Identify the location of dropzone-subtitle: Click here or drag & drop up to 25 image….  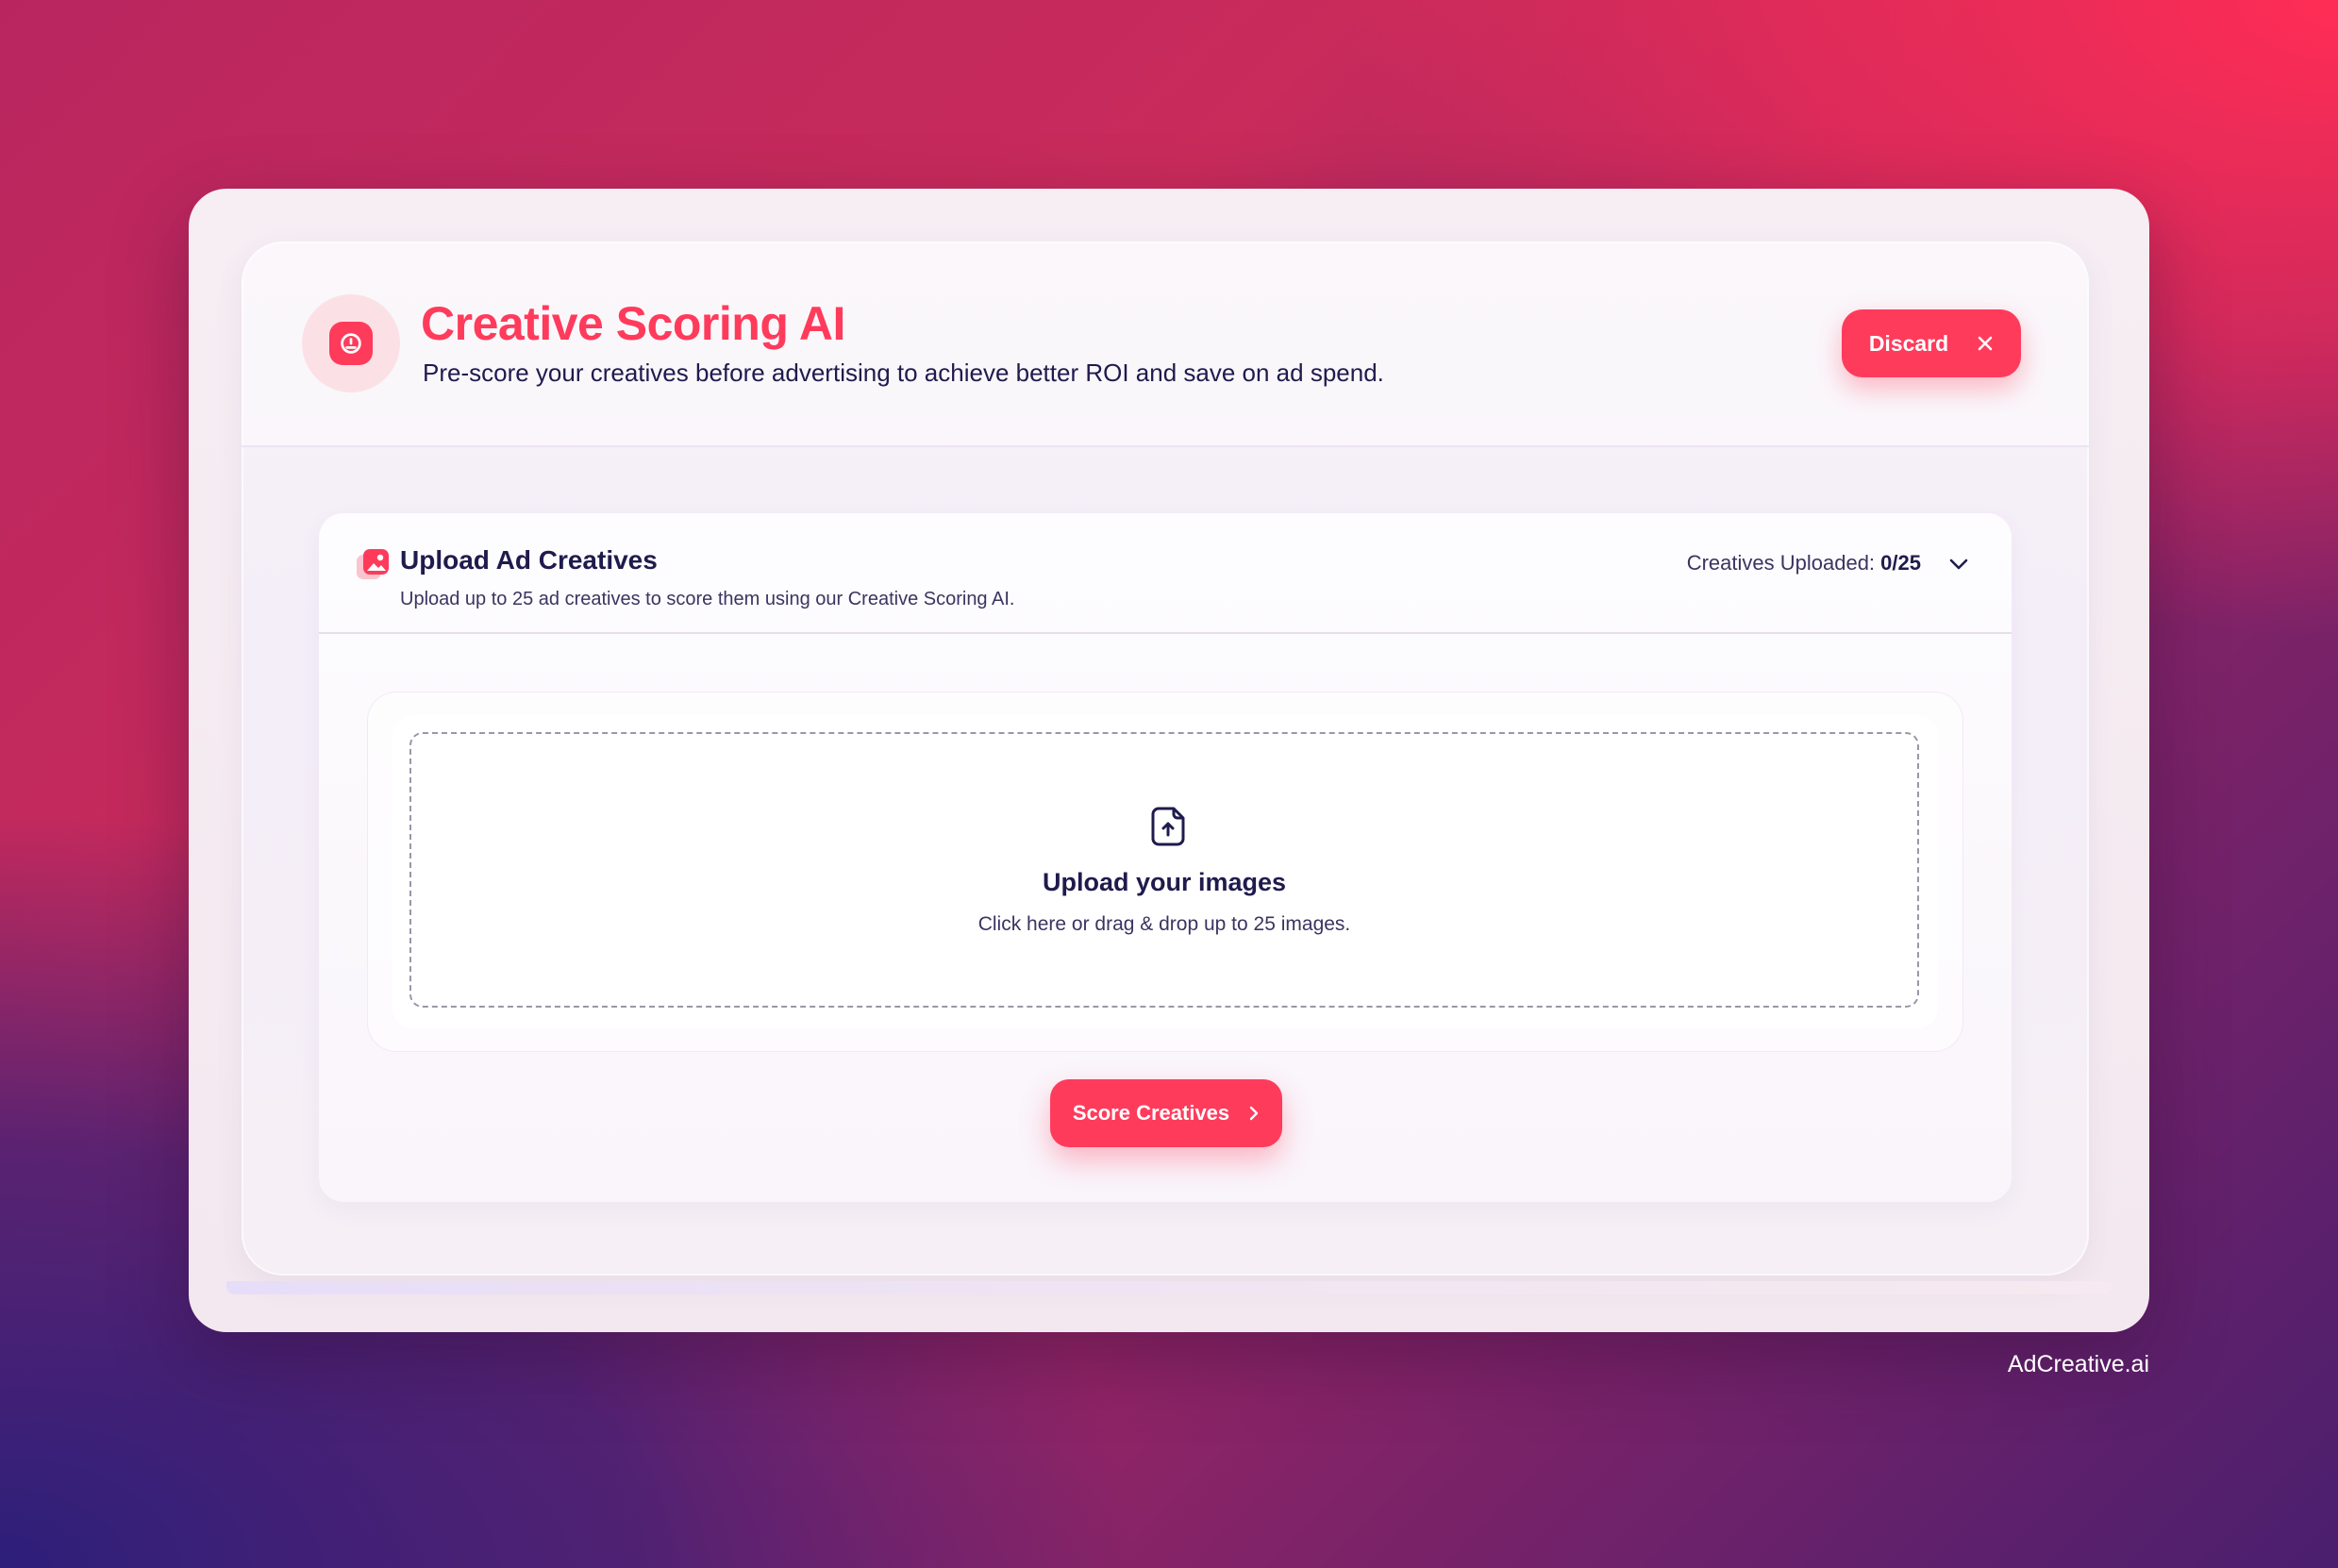
(1164, 924).